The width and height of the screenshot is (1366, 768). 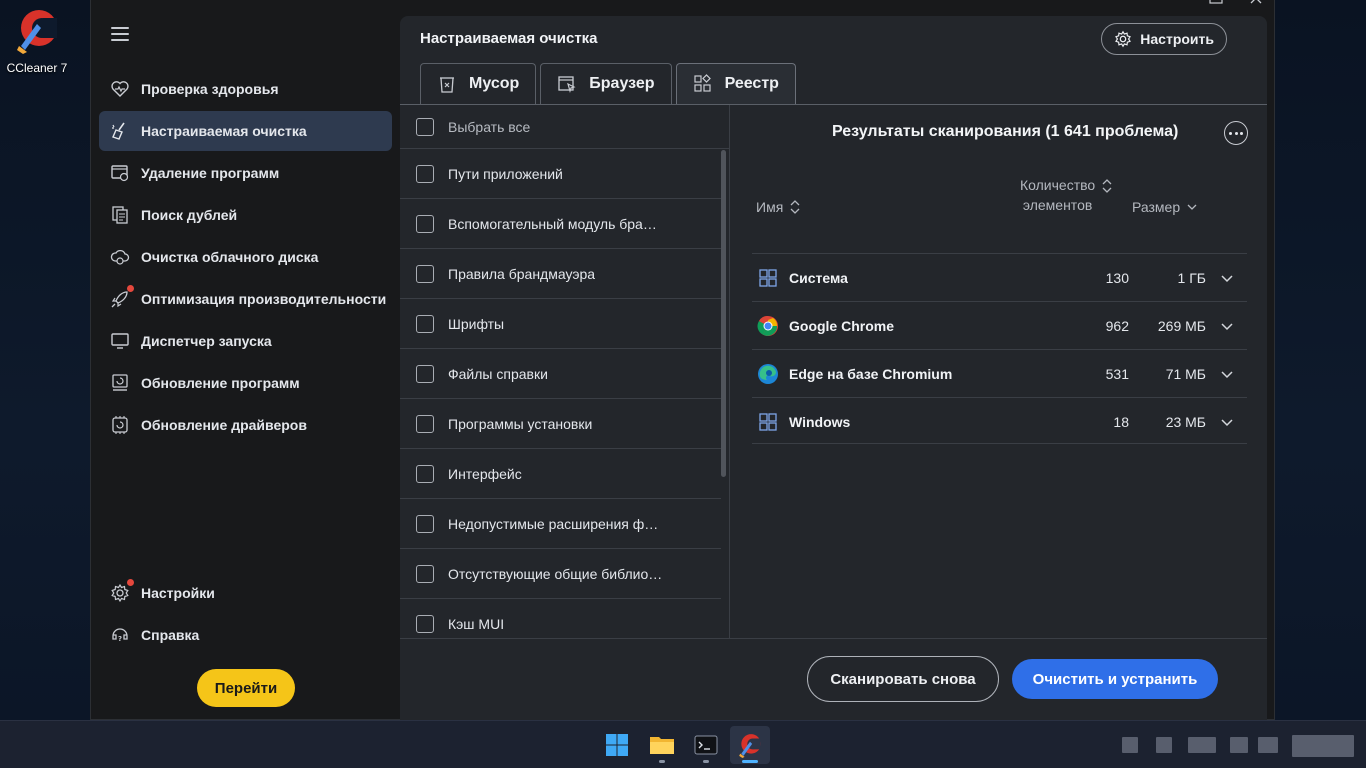 I want to click on column-header-name: Имя, so click(x=778, y=207).